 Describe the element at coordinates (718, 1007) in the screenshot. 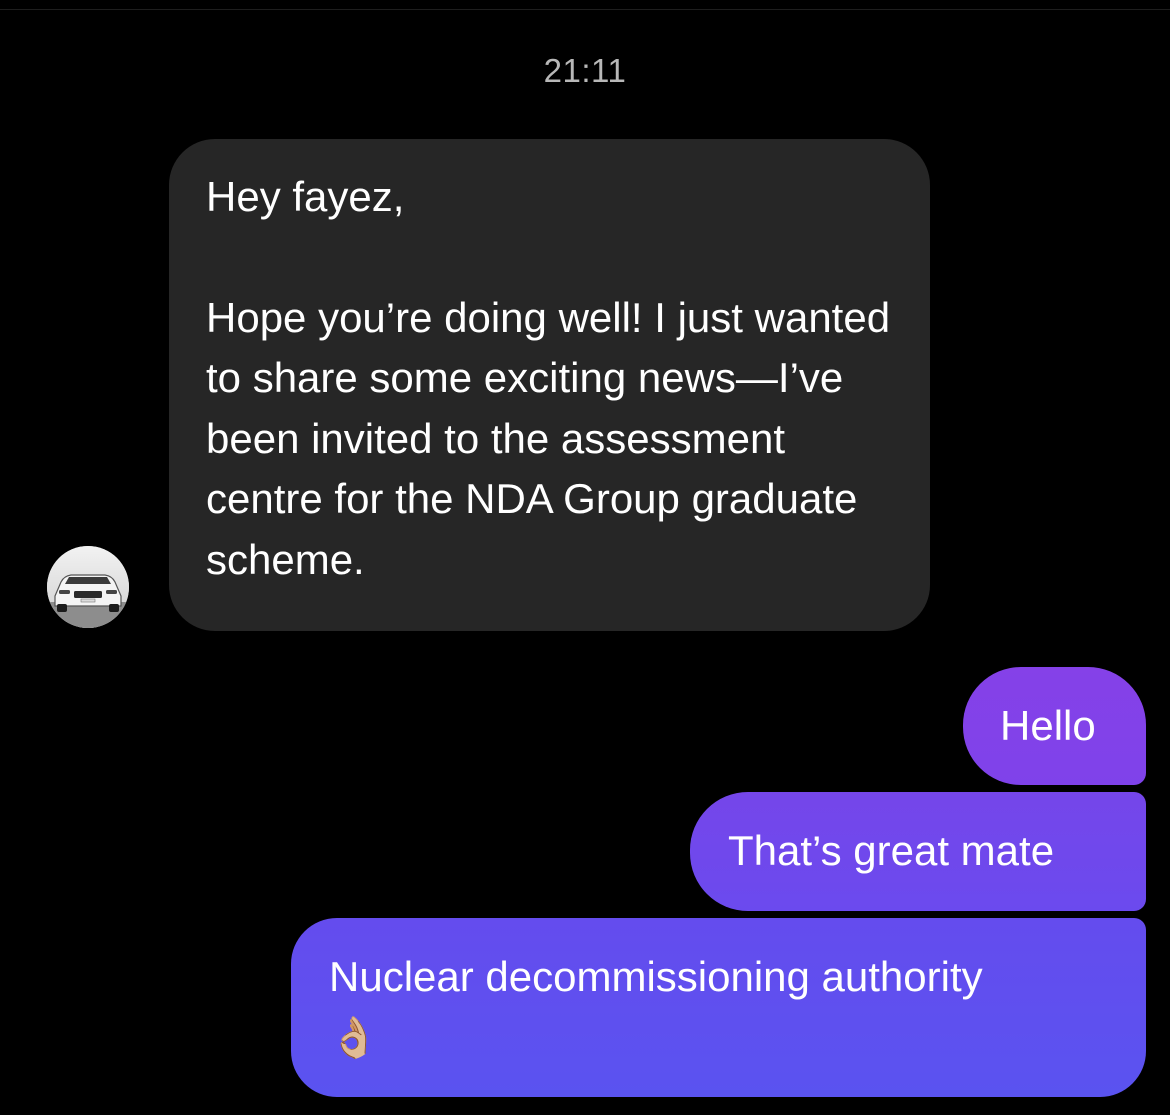

I see `outgoing-message-bubble: Nuclear decommissioning authority 👌🏼` at that location.